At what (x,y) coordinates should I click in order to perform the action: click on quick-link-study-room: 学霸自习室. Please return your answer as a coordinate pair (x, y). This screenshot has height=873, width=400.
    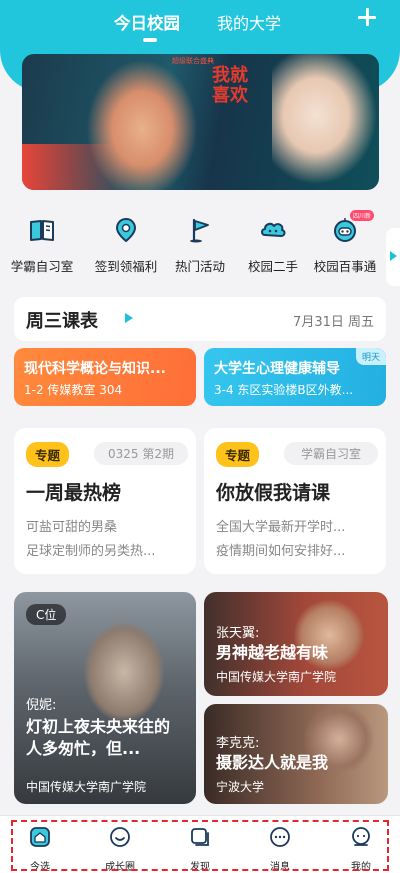
    Looking at the image, I should click on (42, 245).